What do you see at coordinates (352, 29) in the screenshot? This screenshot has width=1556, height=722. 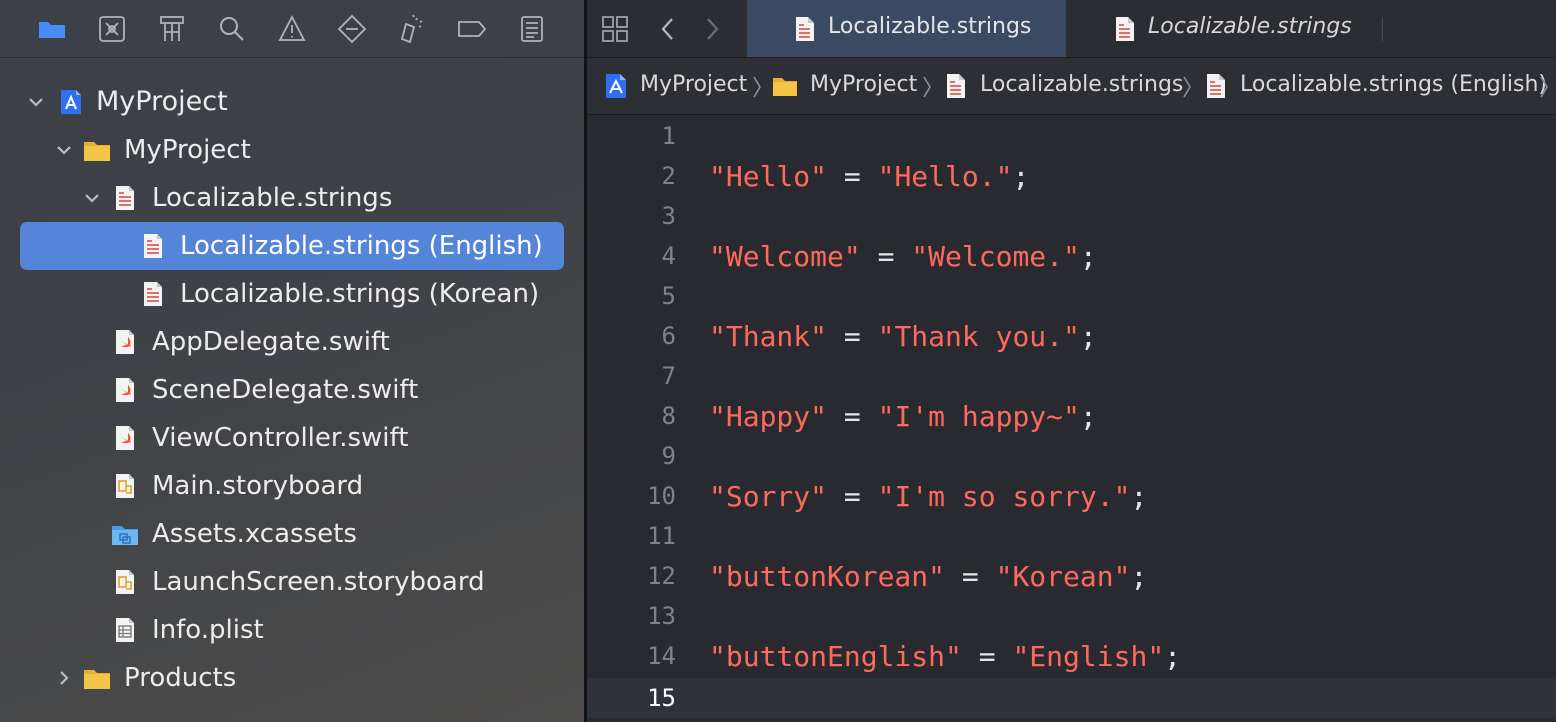 I see `test-icon` at bounding box center [352, 29].